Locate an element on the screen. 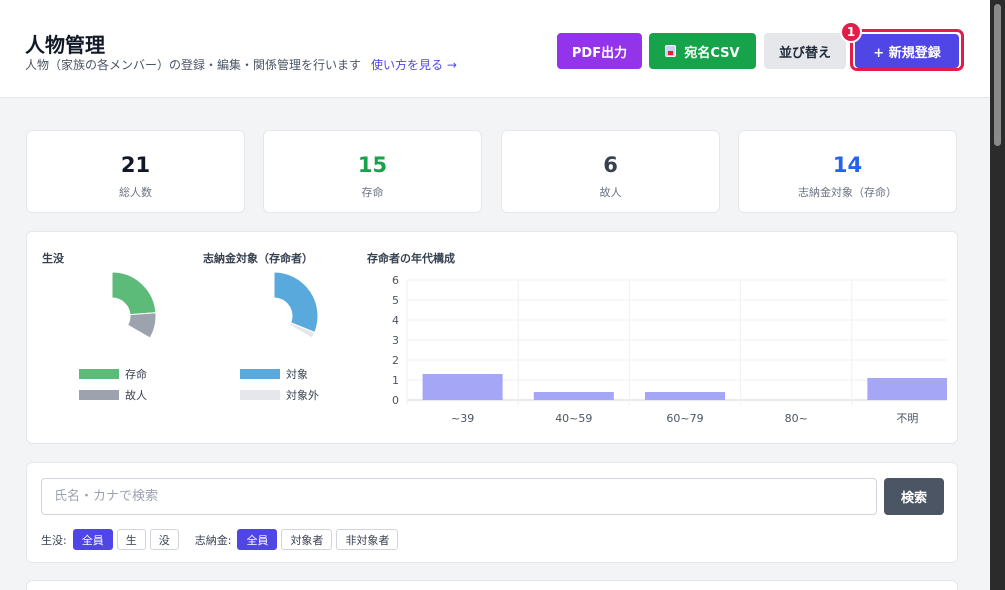 This screenshot has width=1005, height=590. stat-label-donation: 志納金対象（存命） is located at coordinates (847, 192).